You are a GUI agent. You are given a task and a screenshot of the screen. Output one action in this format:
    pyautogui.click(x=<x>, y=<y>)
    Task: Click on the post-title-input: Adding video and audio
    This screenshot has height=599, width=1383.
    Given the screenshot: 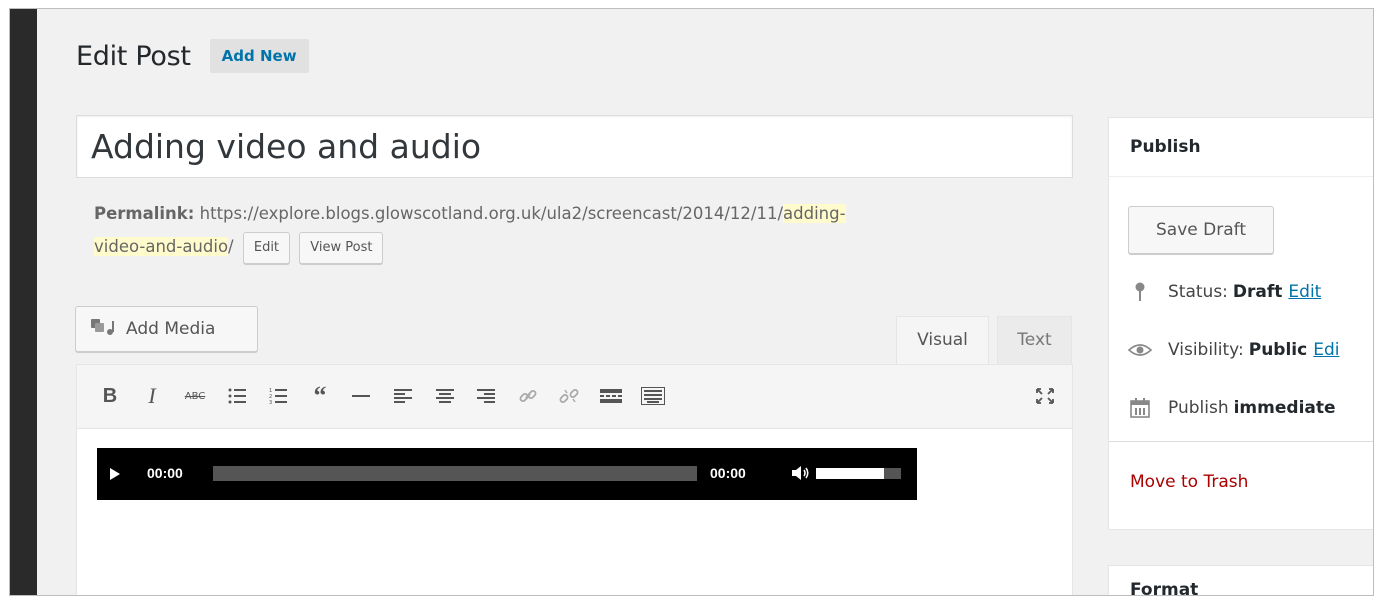 What is the action you would take?
    pyautogui.click(x=574, y=146)
    